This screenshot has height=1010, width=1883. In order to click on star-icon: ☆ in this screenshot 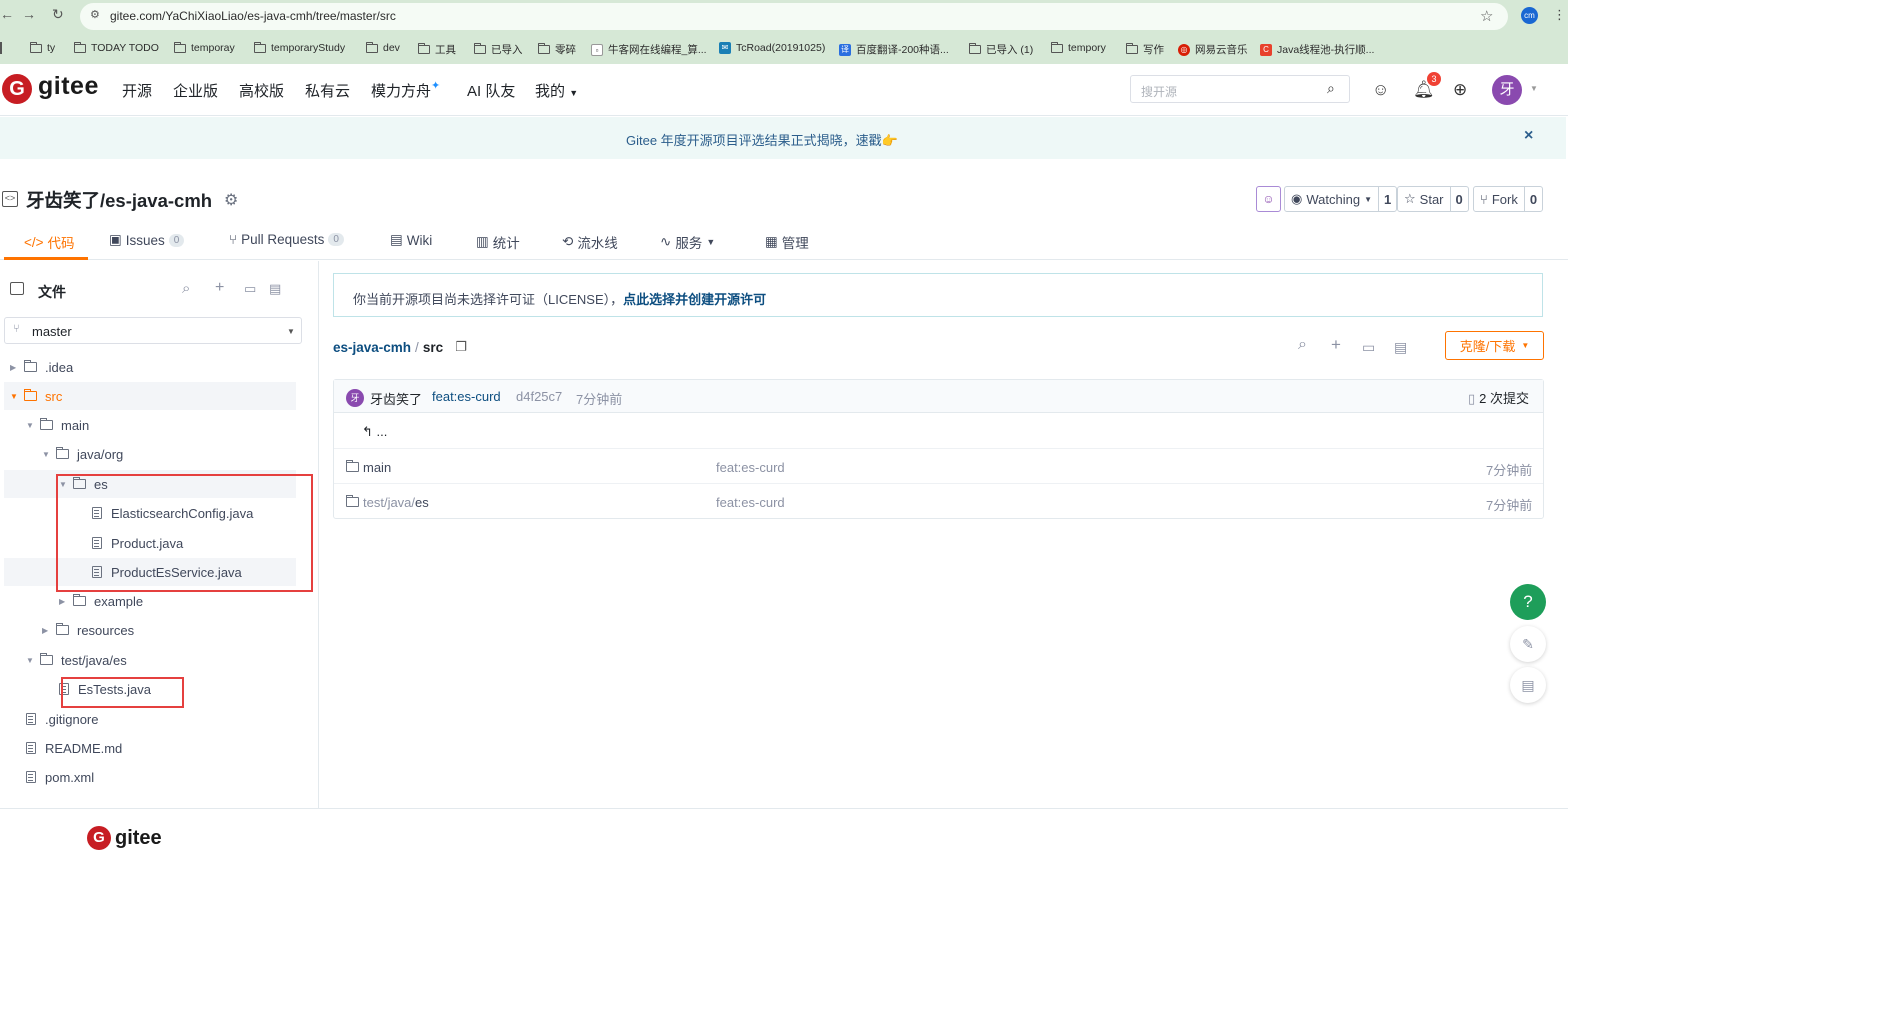, I will do `click(1410, 198)`.